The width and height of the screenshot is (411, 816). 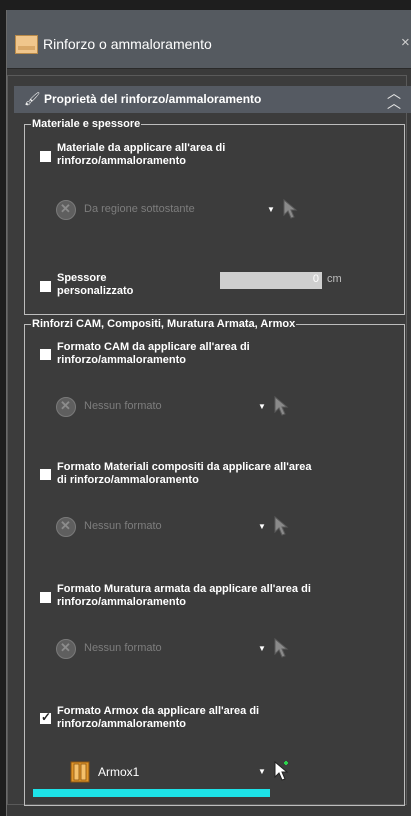 What do you see at coordinates (405, 42) in the screenshot?
I see `close-icon: ×` at bounding box center [405, 42].